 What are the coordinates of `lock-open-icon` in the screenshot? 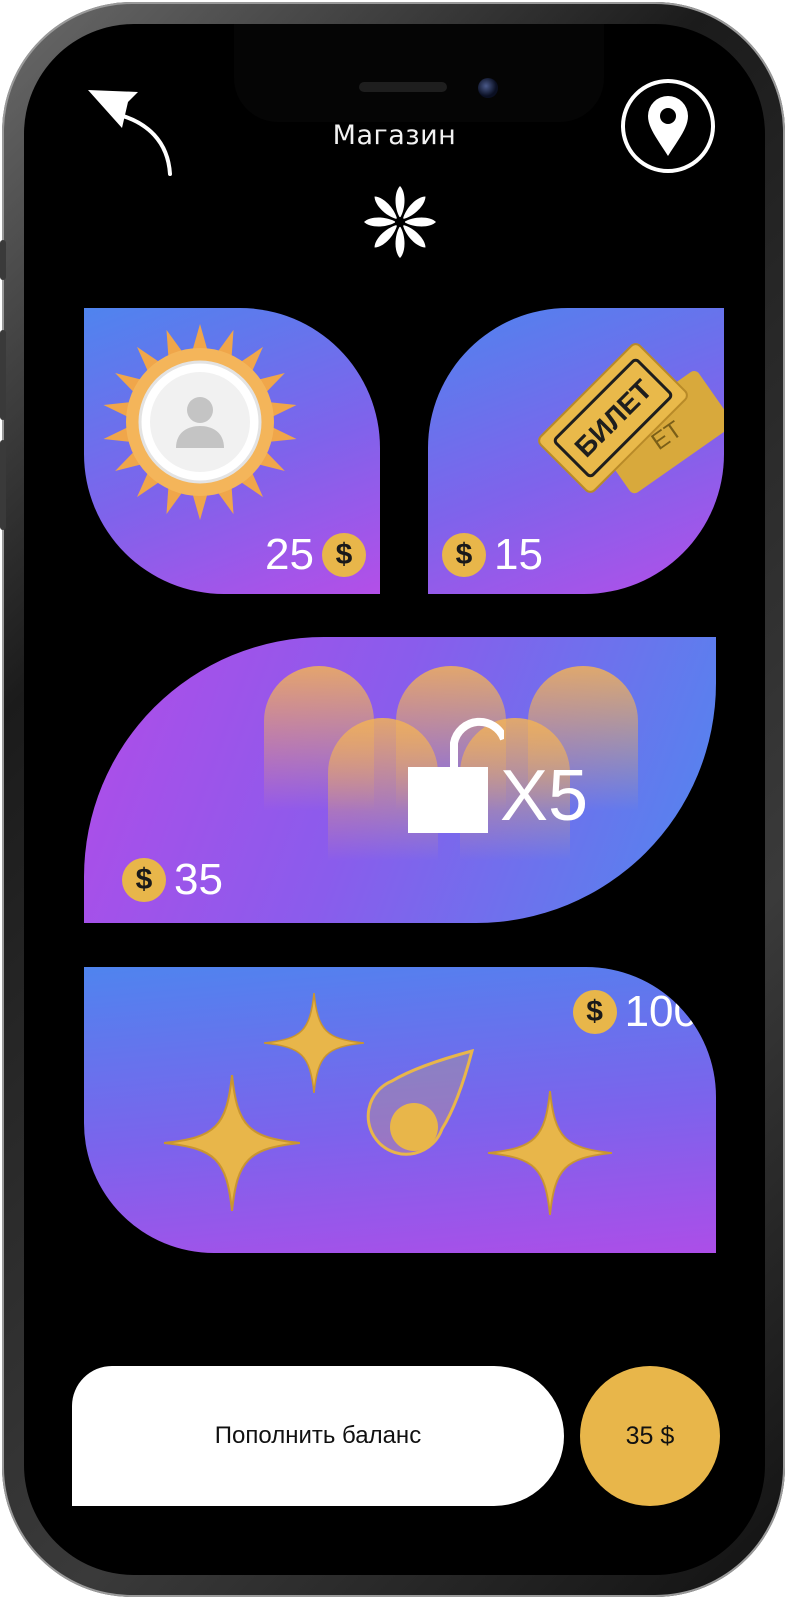 It's located at (456, 775).